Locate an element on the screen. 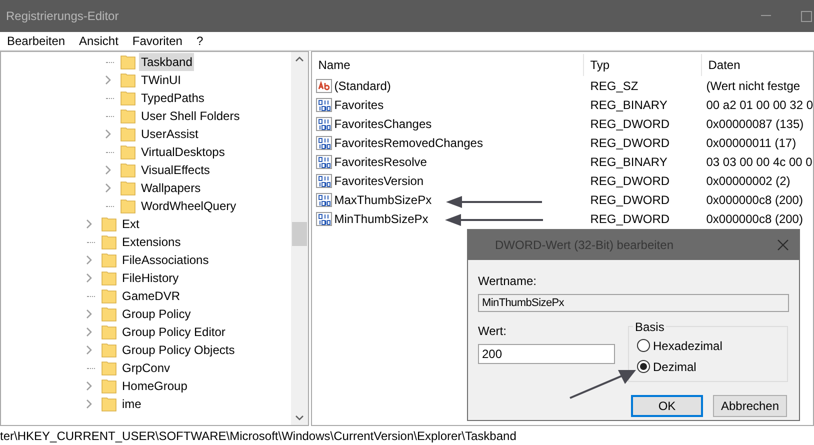  value-data: 0x00000002 (2) is located at coordinates (748, 181).